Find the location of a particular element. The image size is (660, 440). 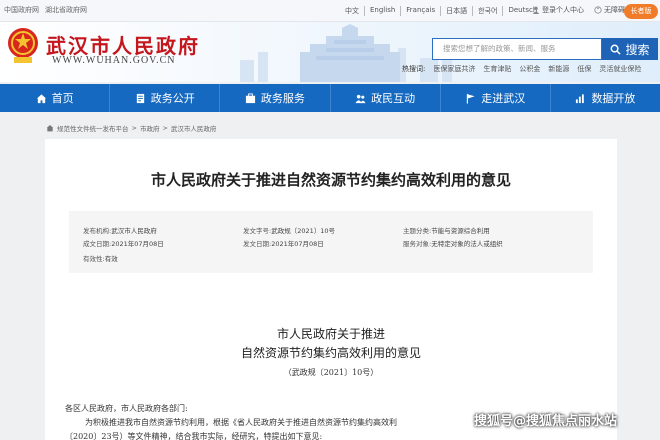

main-nav: 首页 政务公开 政务服务 政民互动 走进武汉 数据开放 is located at coordinates (330, 98).